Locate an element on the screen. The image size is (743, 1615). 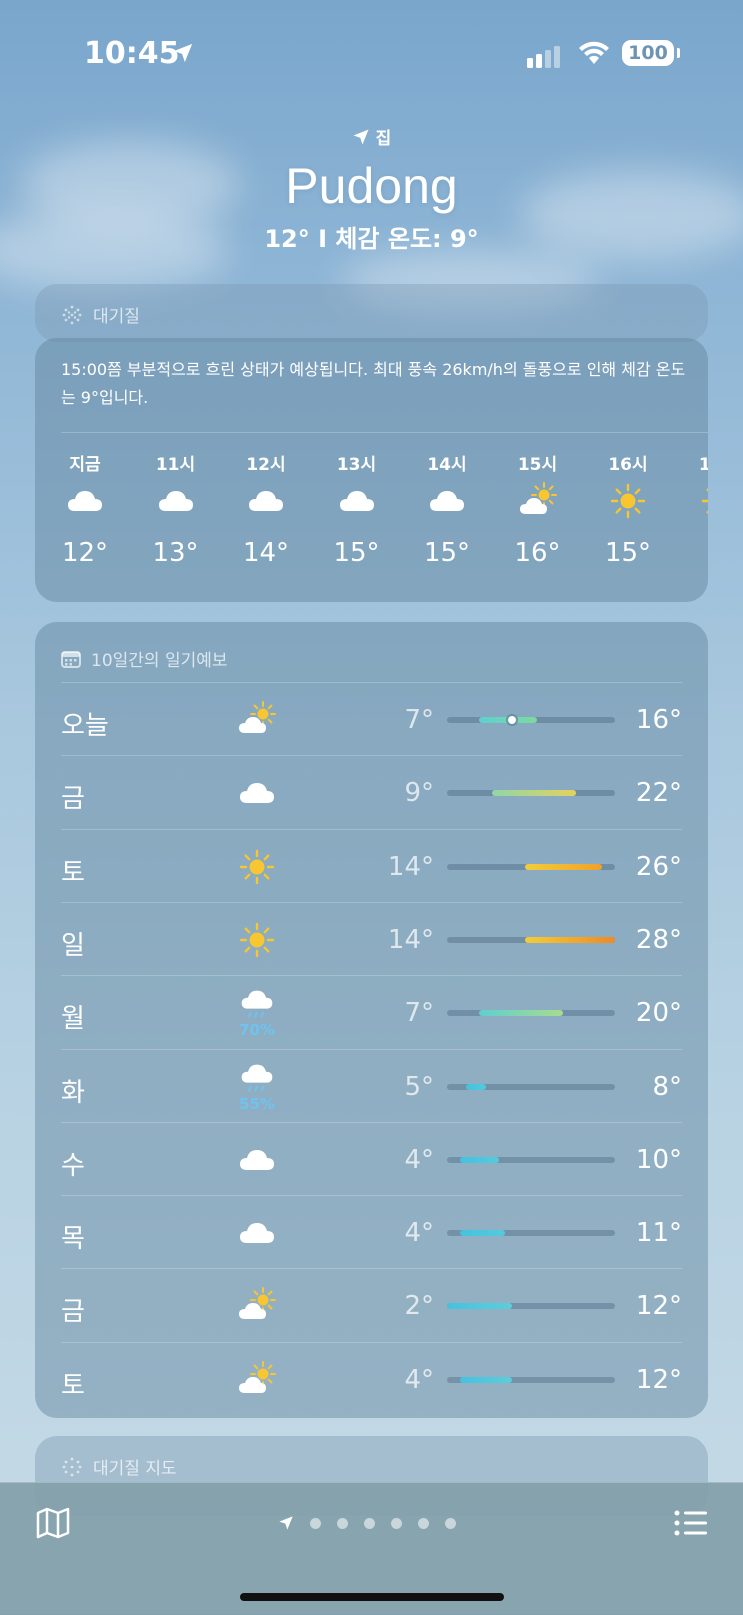
air-quality-card: 대기질 is located at coordinates (371, 313).